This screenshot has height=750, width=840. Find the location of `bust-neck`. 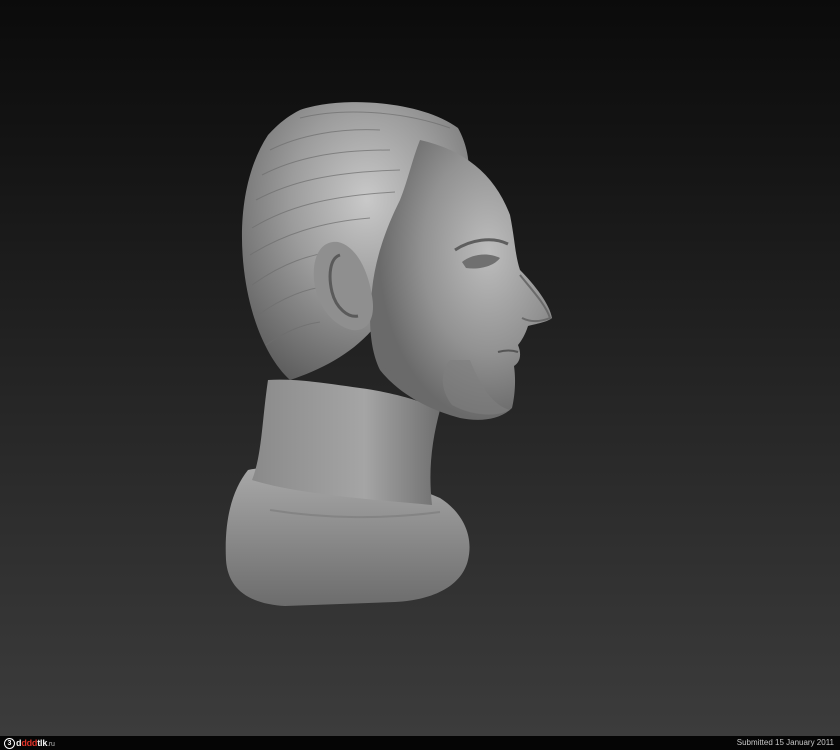

bust-neck is located at coordinates (346, 442).